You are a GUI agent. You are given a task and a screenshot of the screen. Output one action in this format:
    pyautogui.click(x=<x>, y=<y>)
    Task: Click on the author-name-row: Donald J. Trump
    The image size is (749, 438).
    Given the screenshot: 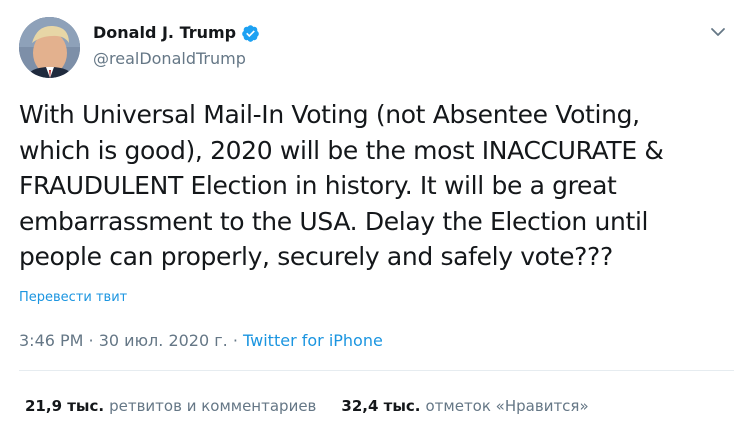 What is the action you would take?
    pyautogui.click(x=176, y=33)
    